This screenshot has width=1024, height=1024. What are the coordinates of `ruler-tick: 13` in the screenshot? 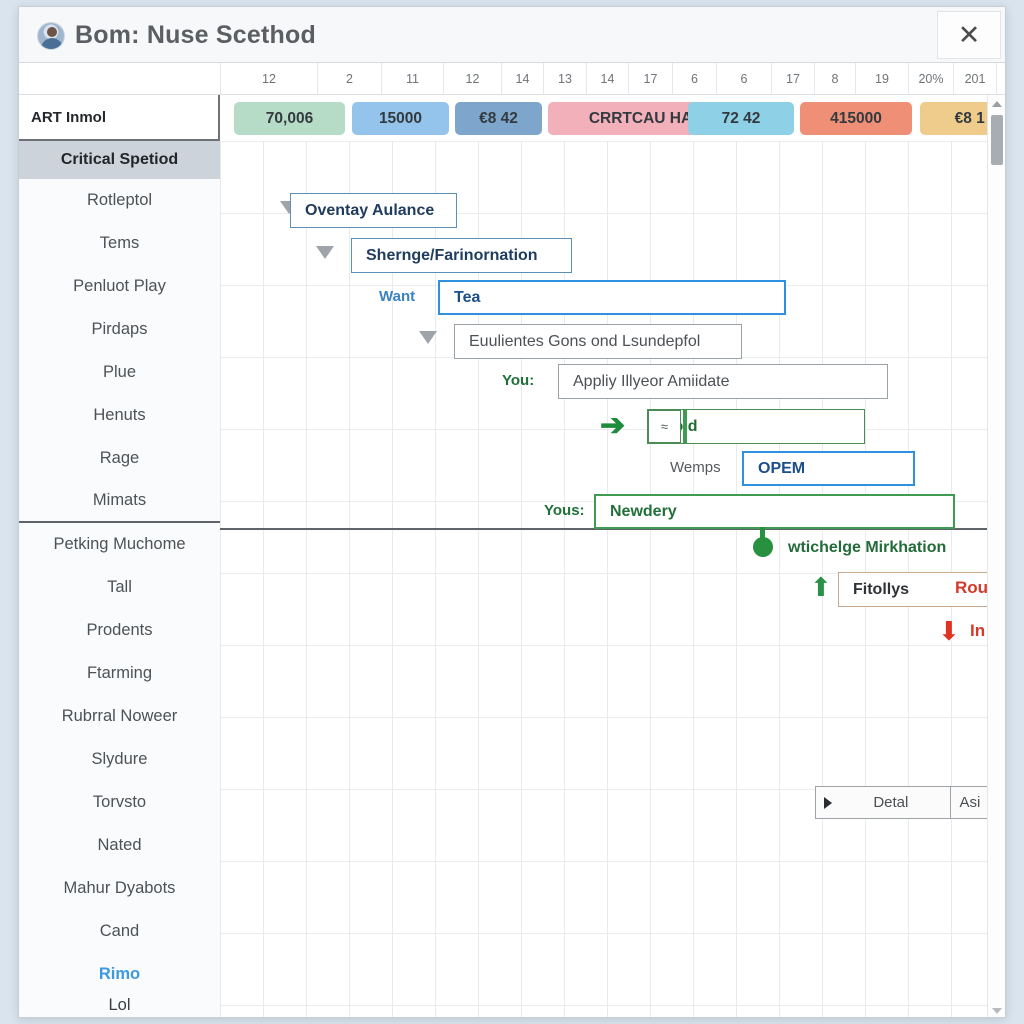 It's located at (564, 79).